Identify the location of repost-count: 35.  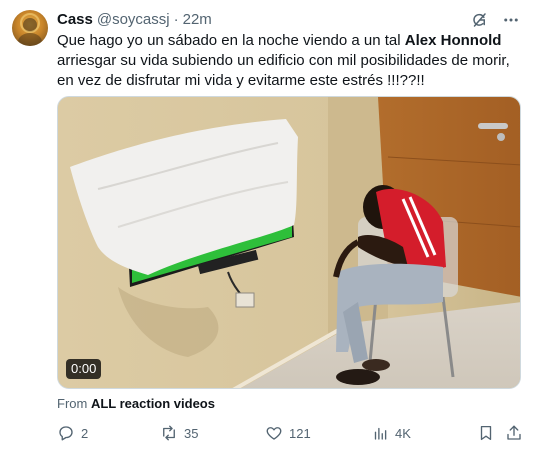
(191, 433).